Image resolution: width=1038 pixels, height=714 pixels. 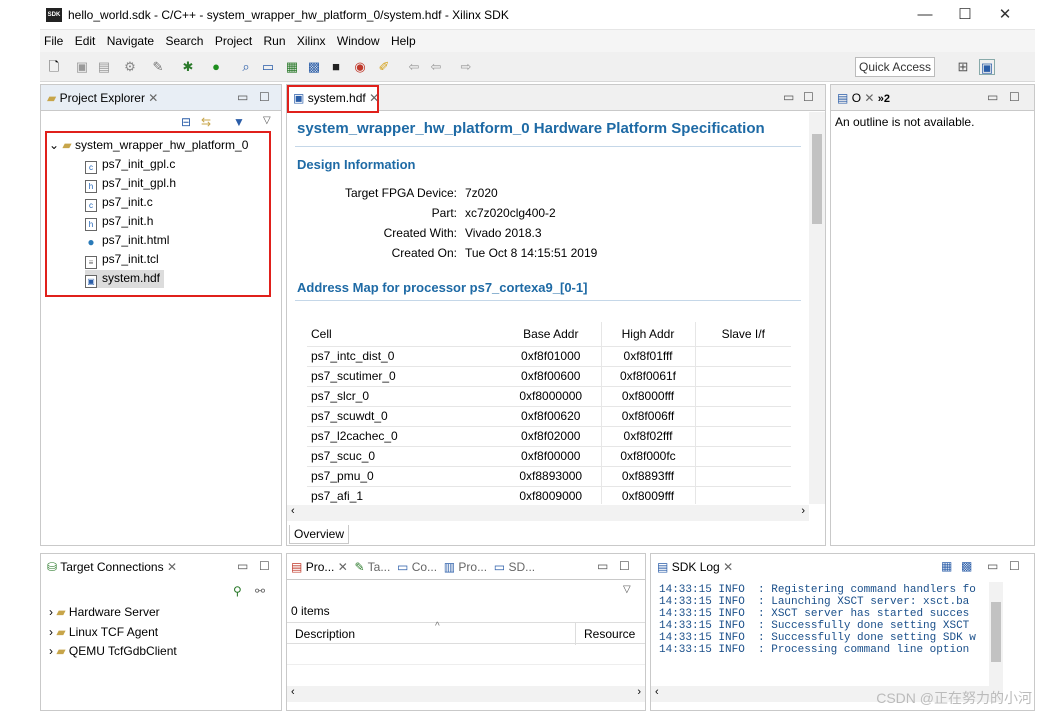 I want to click on sdk-log-tab: ▤ SDK Log ✕ ▦ ▩ ▭ ☐, so click(x=842, y=567).